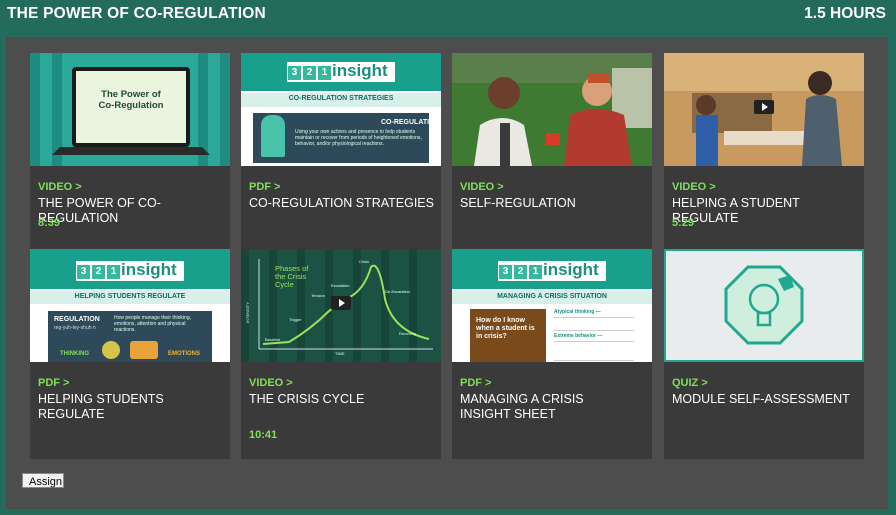 The width and height of the screenshot is (896, 515). Describe the element at coordinates (273, 339) in the screenshot. I see `phase-label: Baseline` at that location.